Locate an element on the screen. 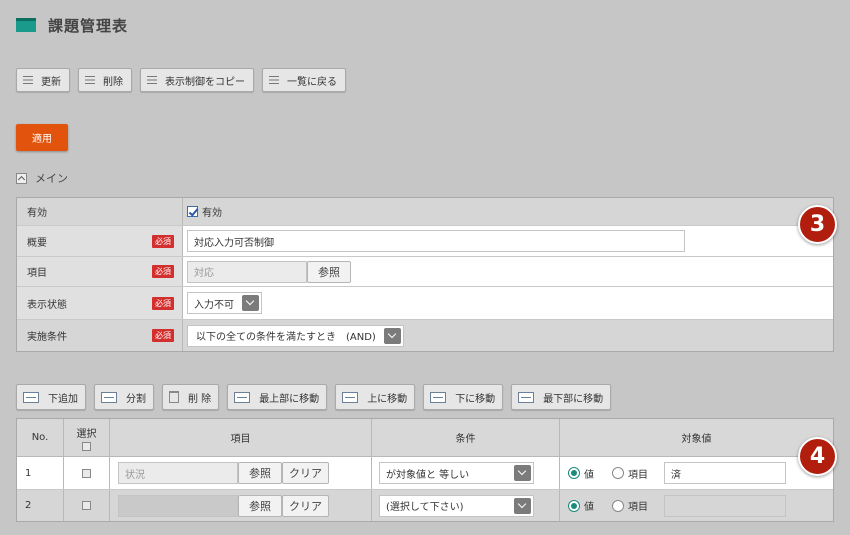  add-below-button: 下追加 is located at coordinates (51, 397).